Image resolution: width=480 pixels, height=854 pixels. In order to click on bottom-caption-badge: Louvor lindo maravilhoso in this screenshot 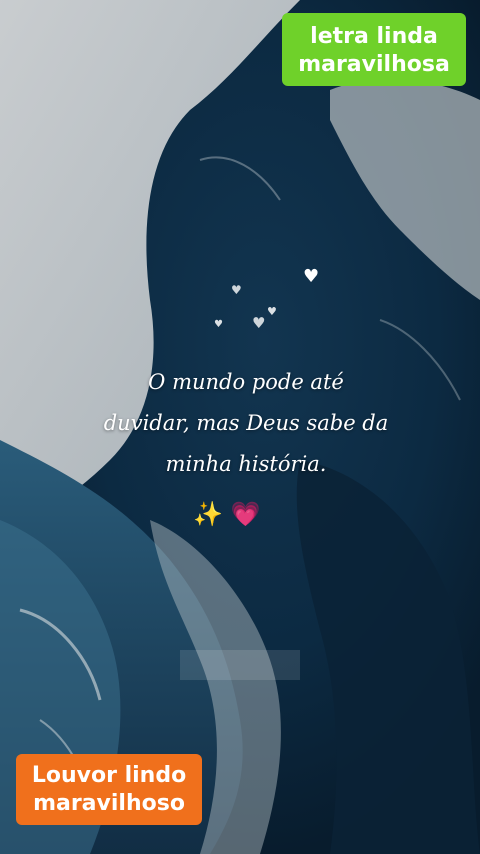, I will do `click(109, 789)`.